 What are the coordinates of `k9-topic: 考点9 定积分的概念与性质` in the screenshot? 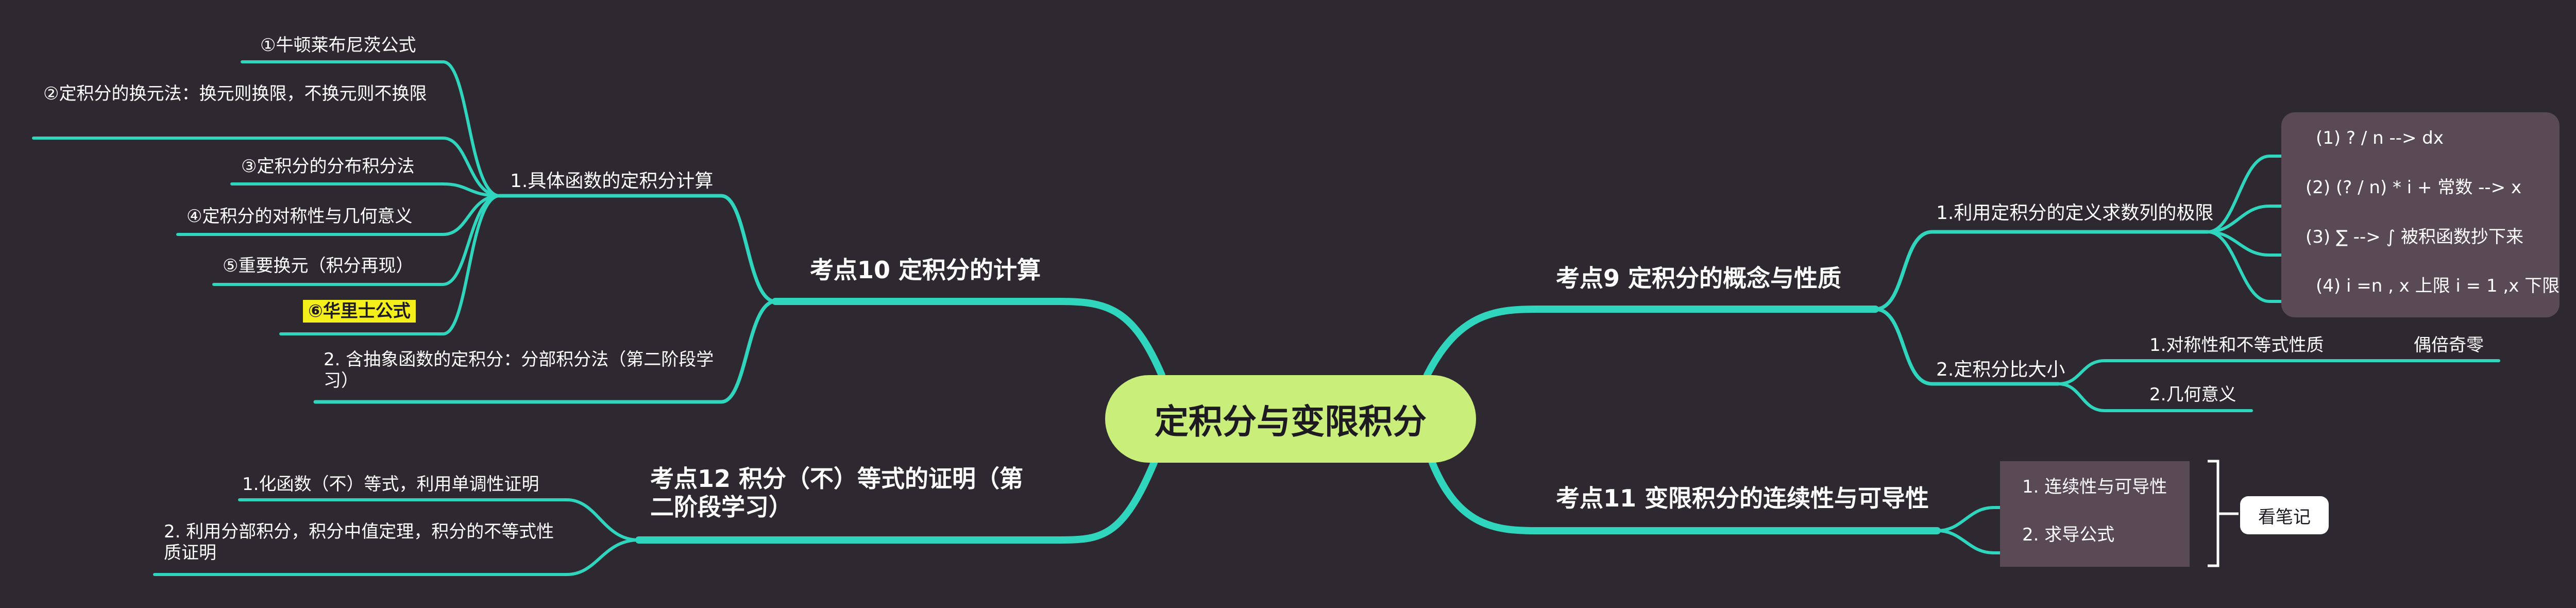 It's located at (1698, 278).